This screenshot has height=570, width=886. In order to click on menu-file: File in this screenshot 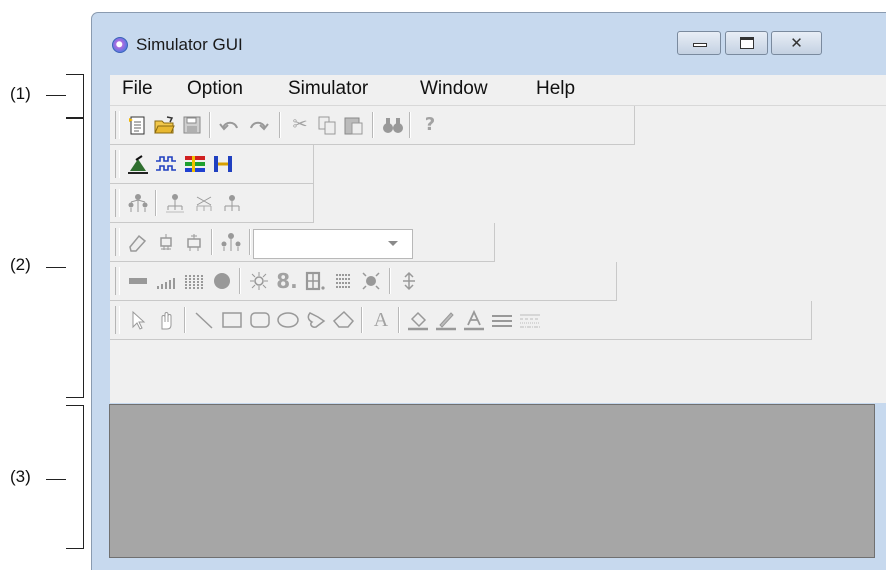, I will do `click(137, 89)`.